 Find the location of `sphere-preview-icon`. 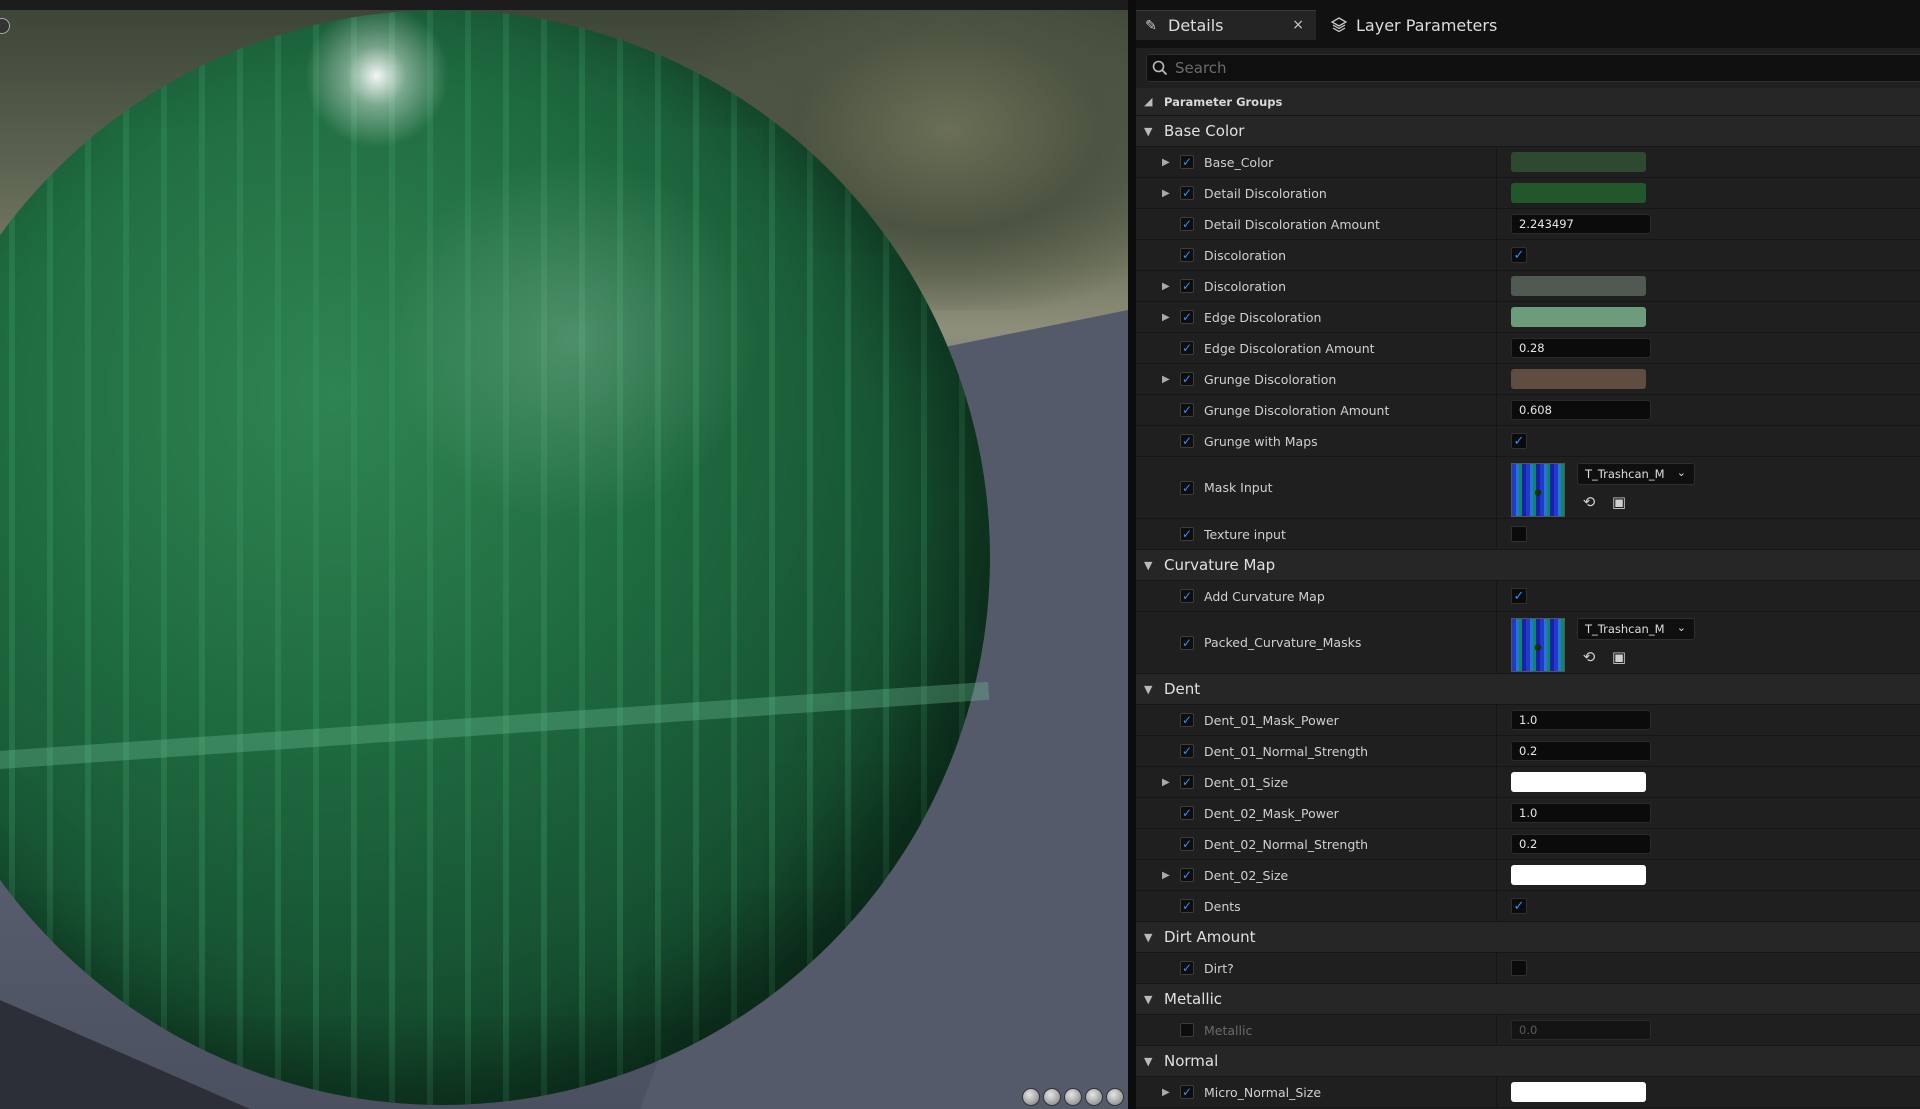

sphere-preview-icon is located at coordinates (1052, 1097).